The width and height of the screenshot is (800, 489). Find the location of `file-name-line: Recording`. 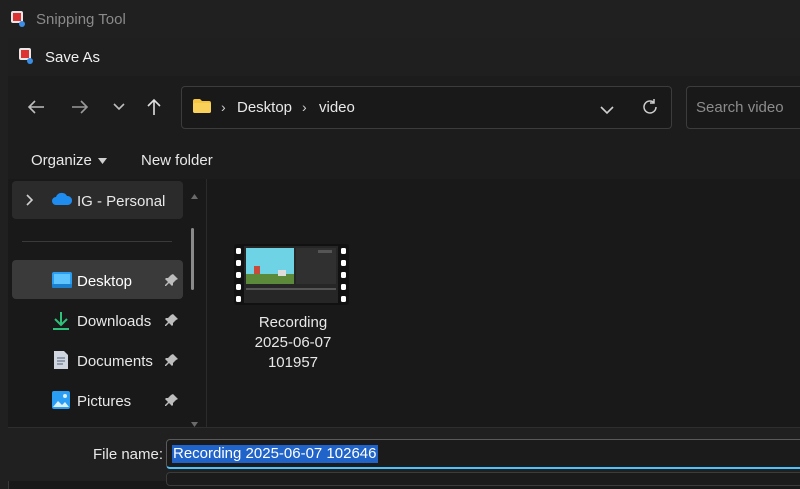

file-name-line: Recording is located at coordinates (293, 322).